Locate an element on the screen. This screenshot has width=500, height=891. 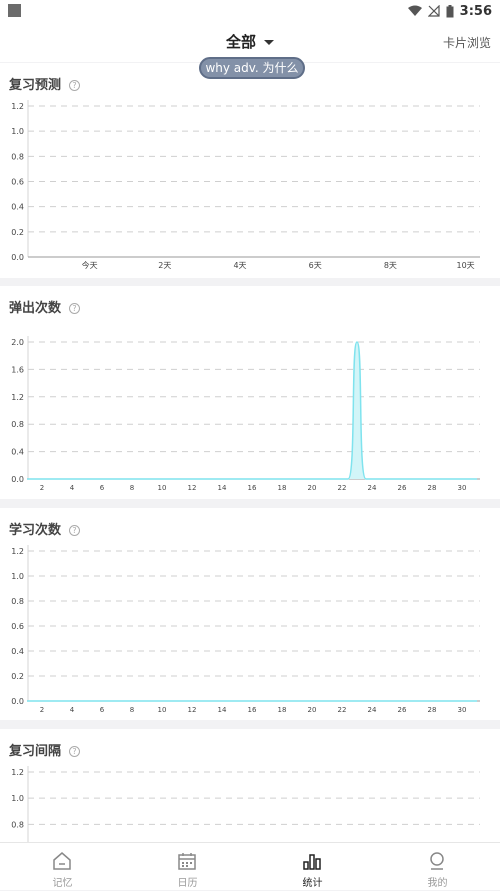
word-toast: why adv. 为什么 is located at coordinates (252, 68).